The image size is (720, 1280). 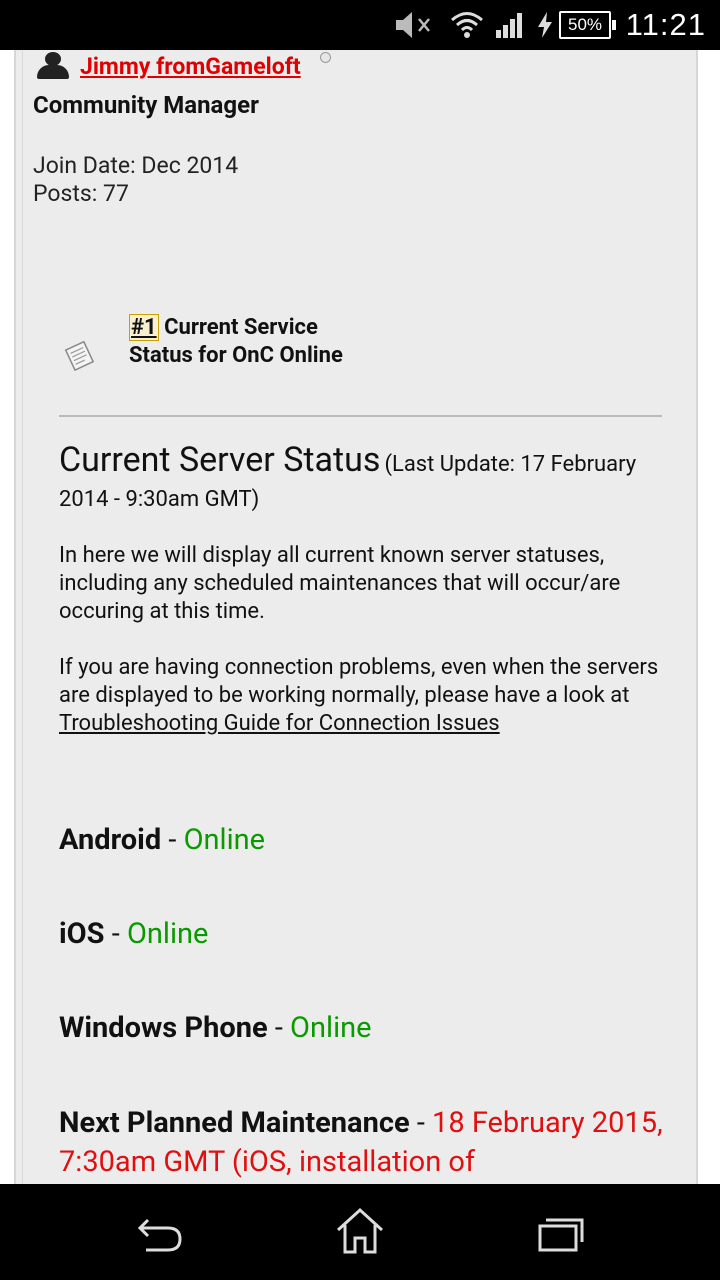 I want to click on join-date: Join Date: Dec 2014, so click(x=136, y=165).